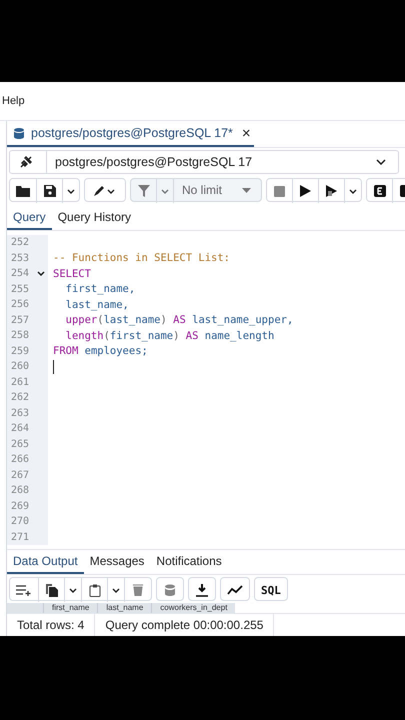 The width and height of the screenshot is (405, 720). Describe the element at coordinates (20, 522) in the screenshot. I see `line-number: 270` at that location.